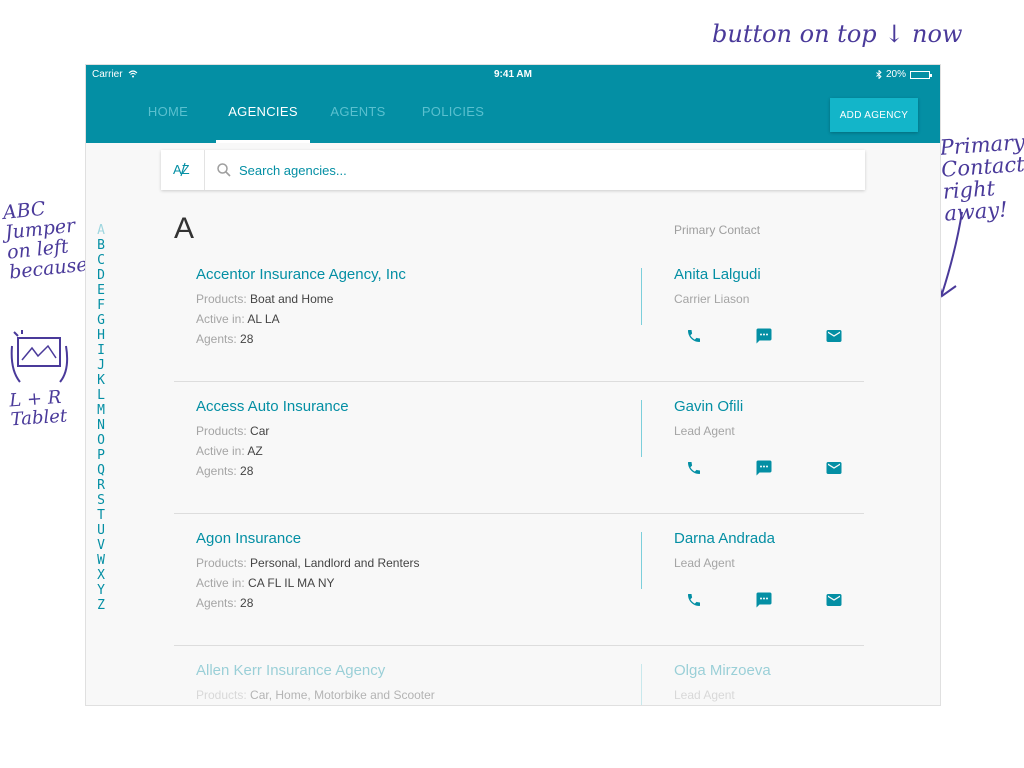 The height and width of the screenshot is (768, 1024). I want to click on jumper-letter-t: T, so click(101, 515).